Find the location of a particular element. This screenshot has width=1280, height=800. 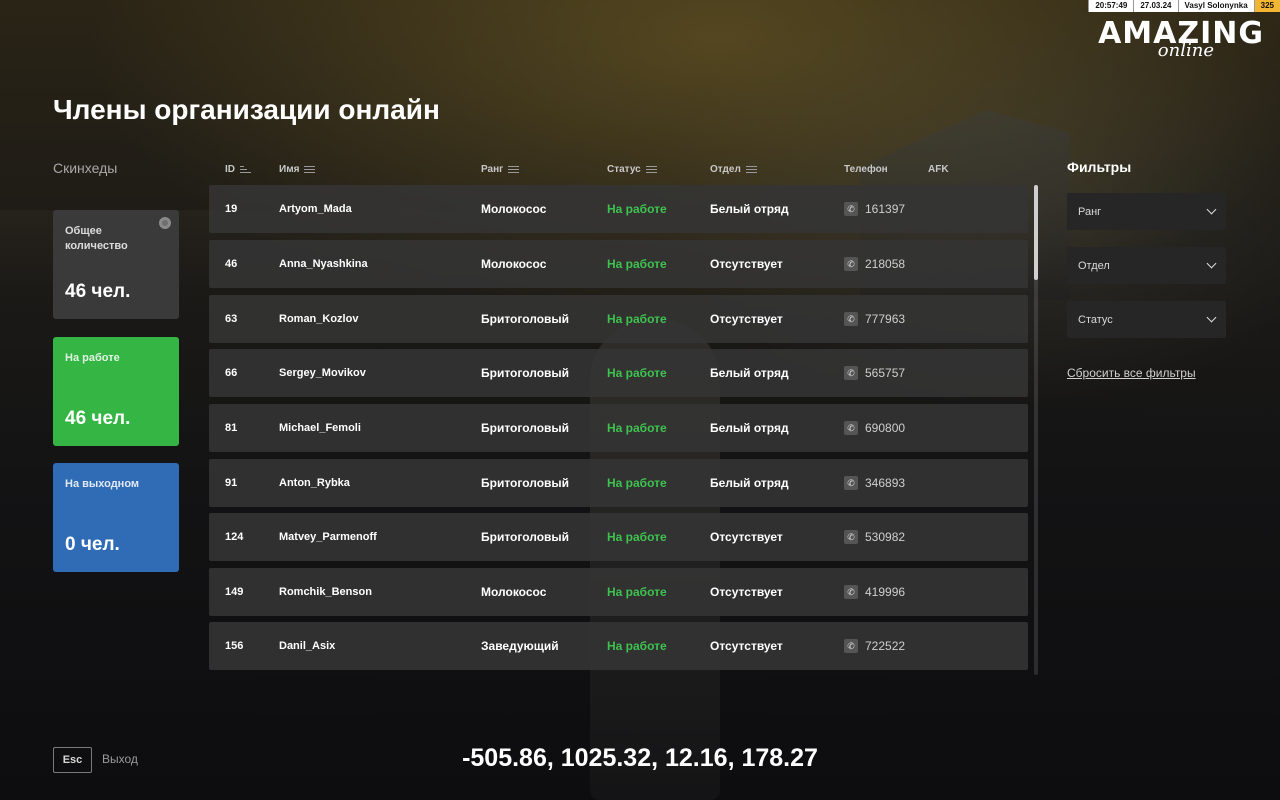

member-id: 66 is located at coordinates (231, 373).